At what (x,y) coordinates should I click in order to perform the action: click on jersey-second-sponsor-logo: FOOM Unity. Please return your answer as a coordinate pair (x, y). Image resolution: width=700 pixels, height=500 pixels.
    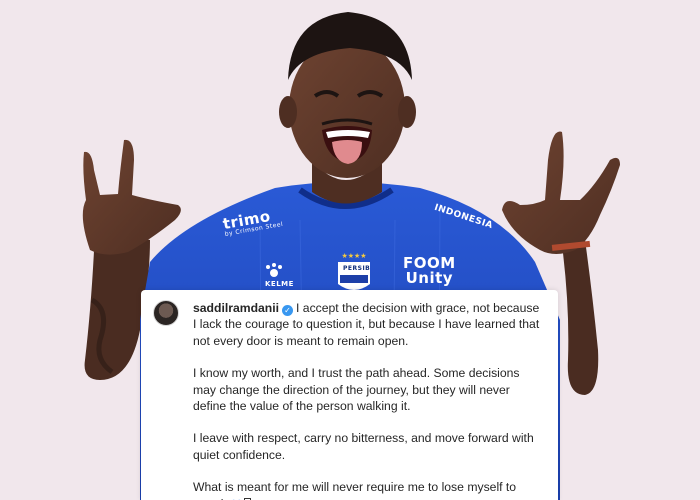
    Looking at the image, I should click on (429, 270).